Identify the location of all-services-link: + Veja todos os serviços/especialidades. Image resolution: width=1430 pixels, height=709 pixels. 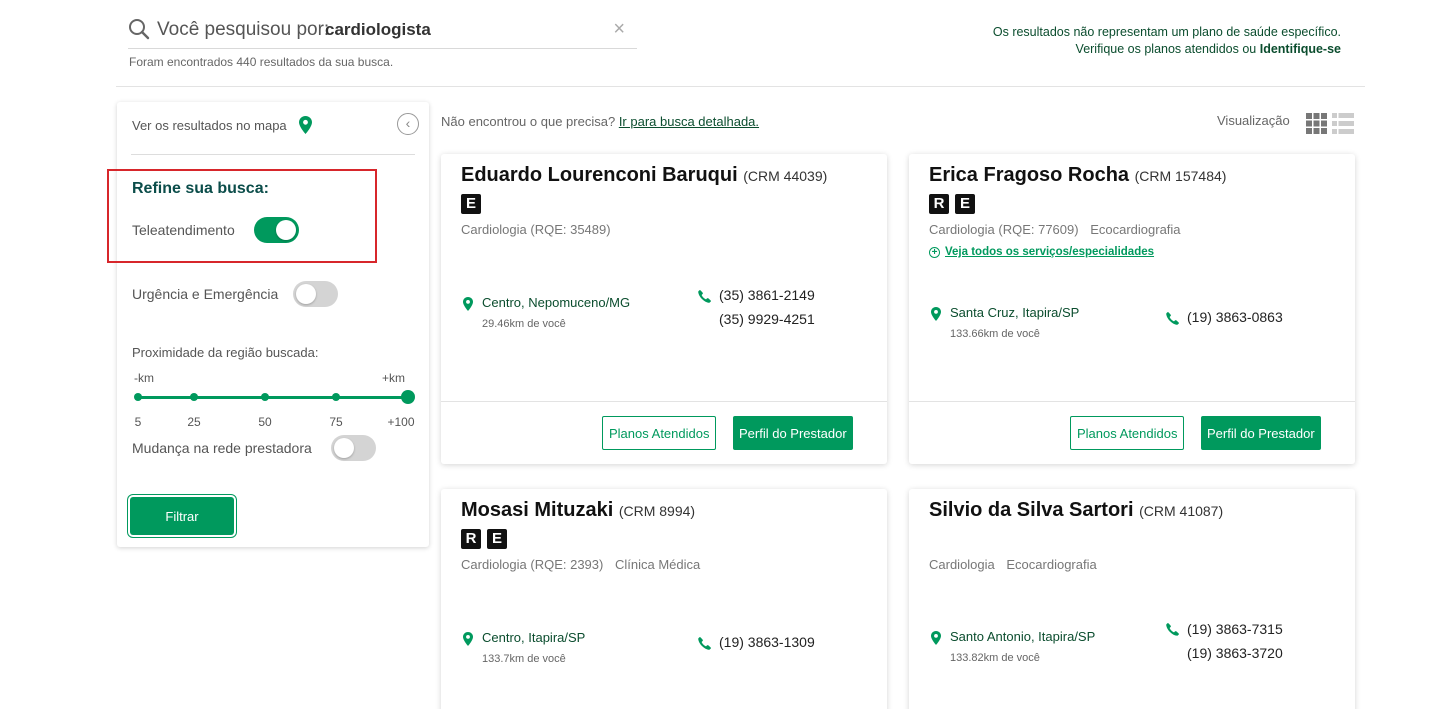
(1041, 252).